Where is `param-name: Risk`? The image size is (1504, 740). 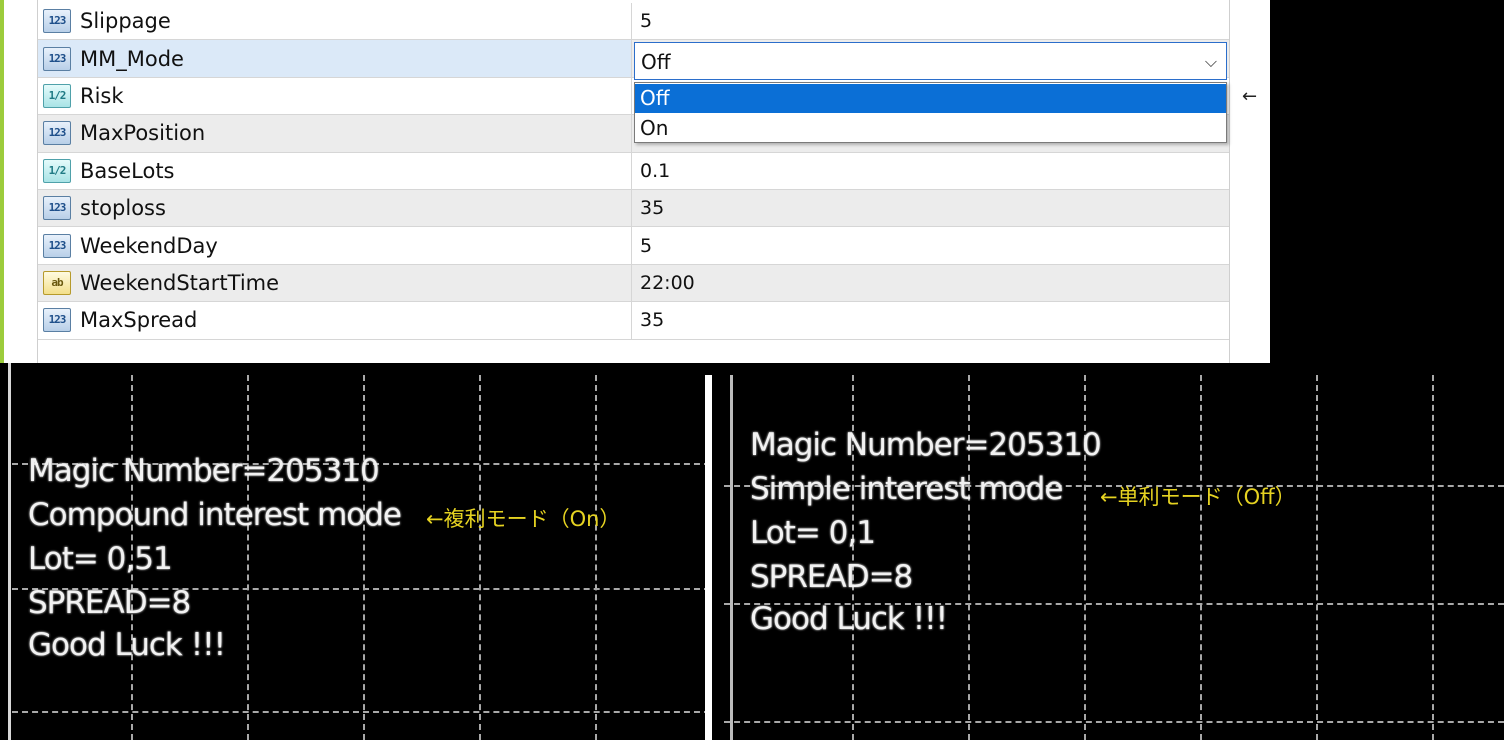
param-name: Risk is located at coordinates (102, 95).